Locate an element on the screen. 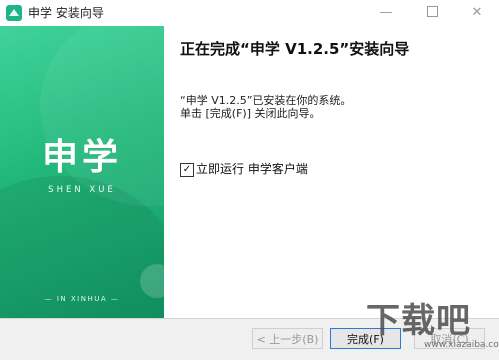  minimize-button: — is located at coordinates (386, 13).